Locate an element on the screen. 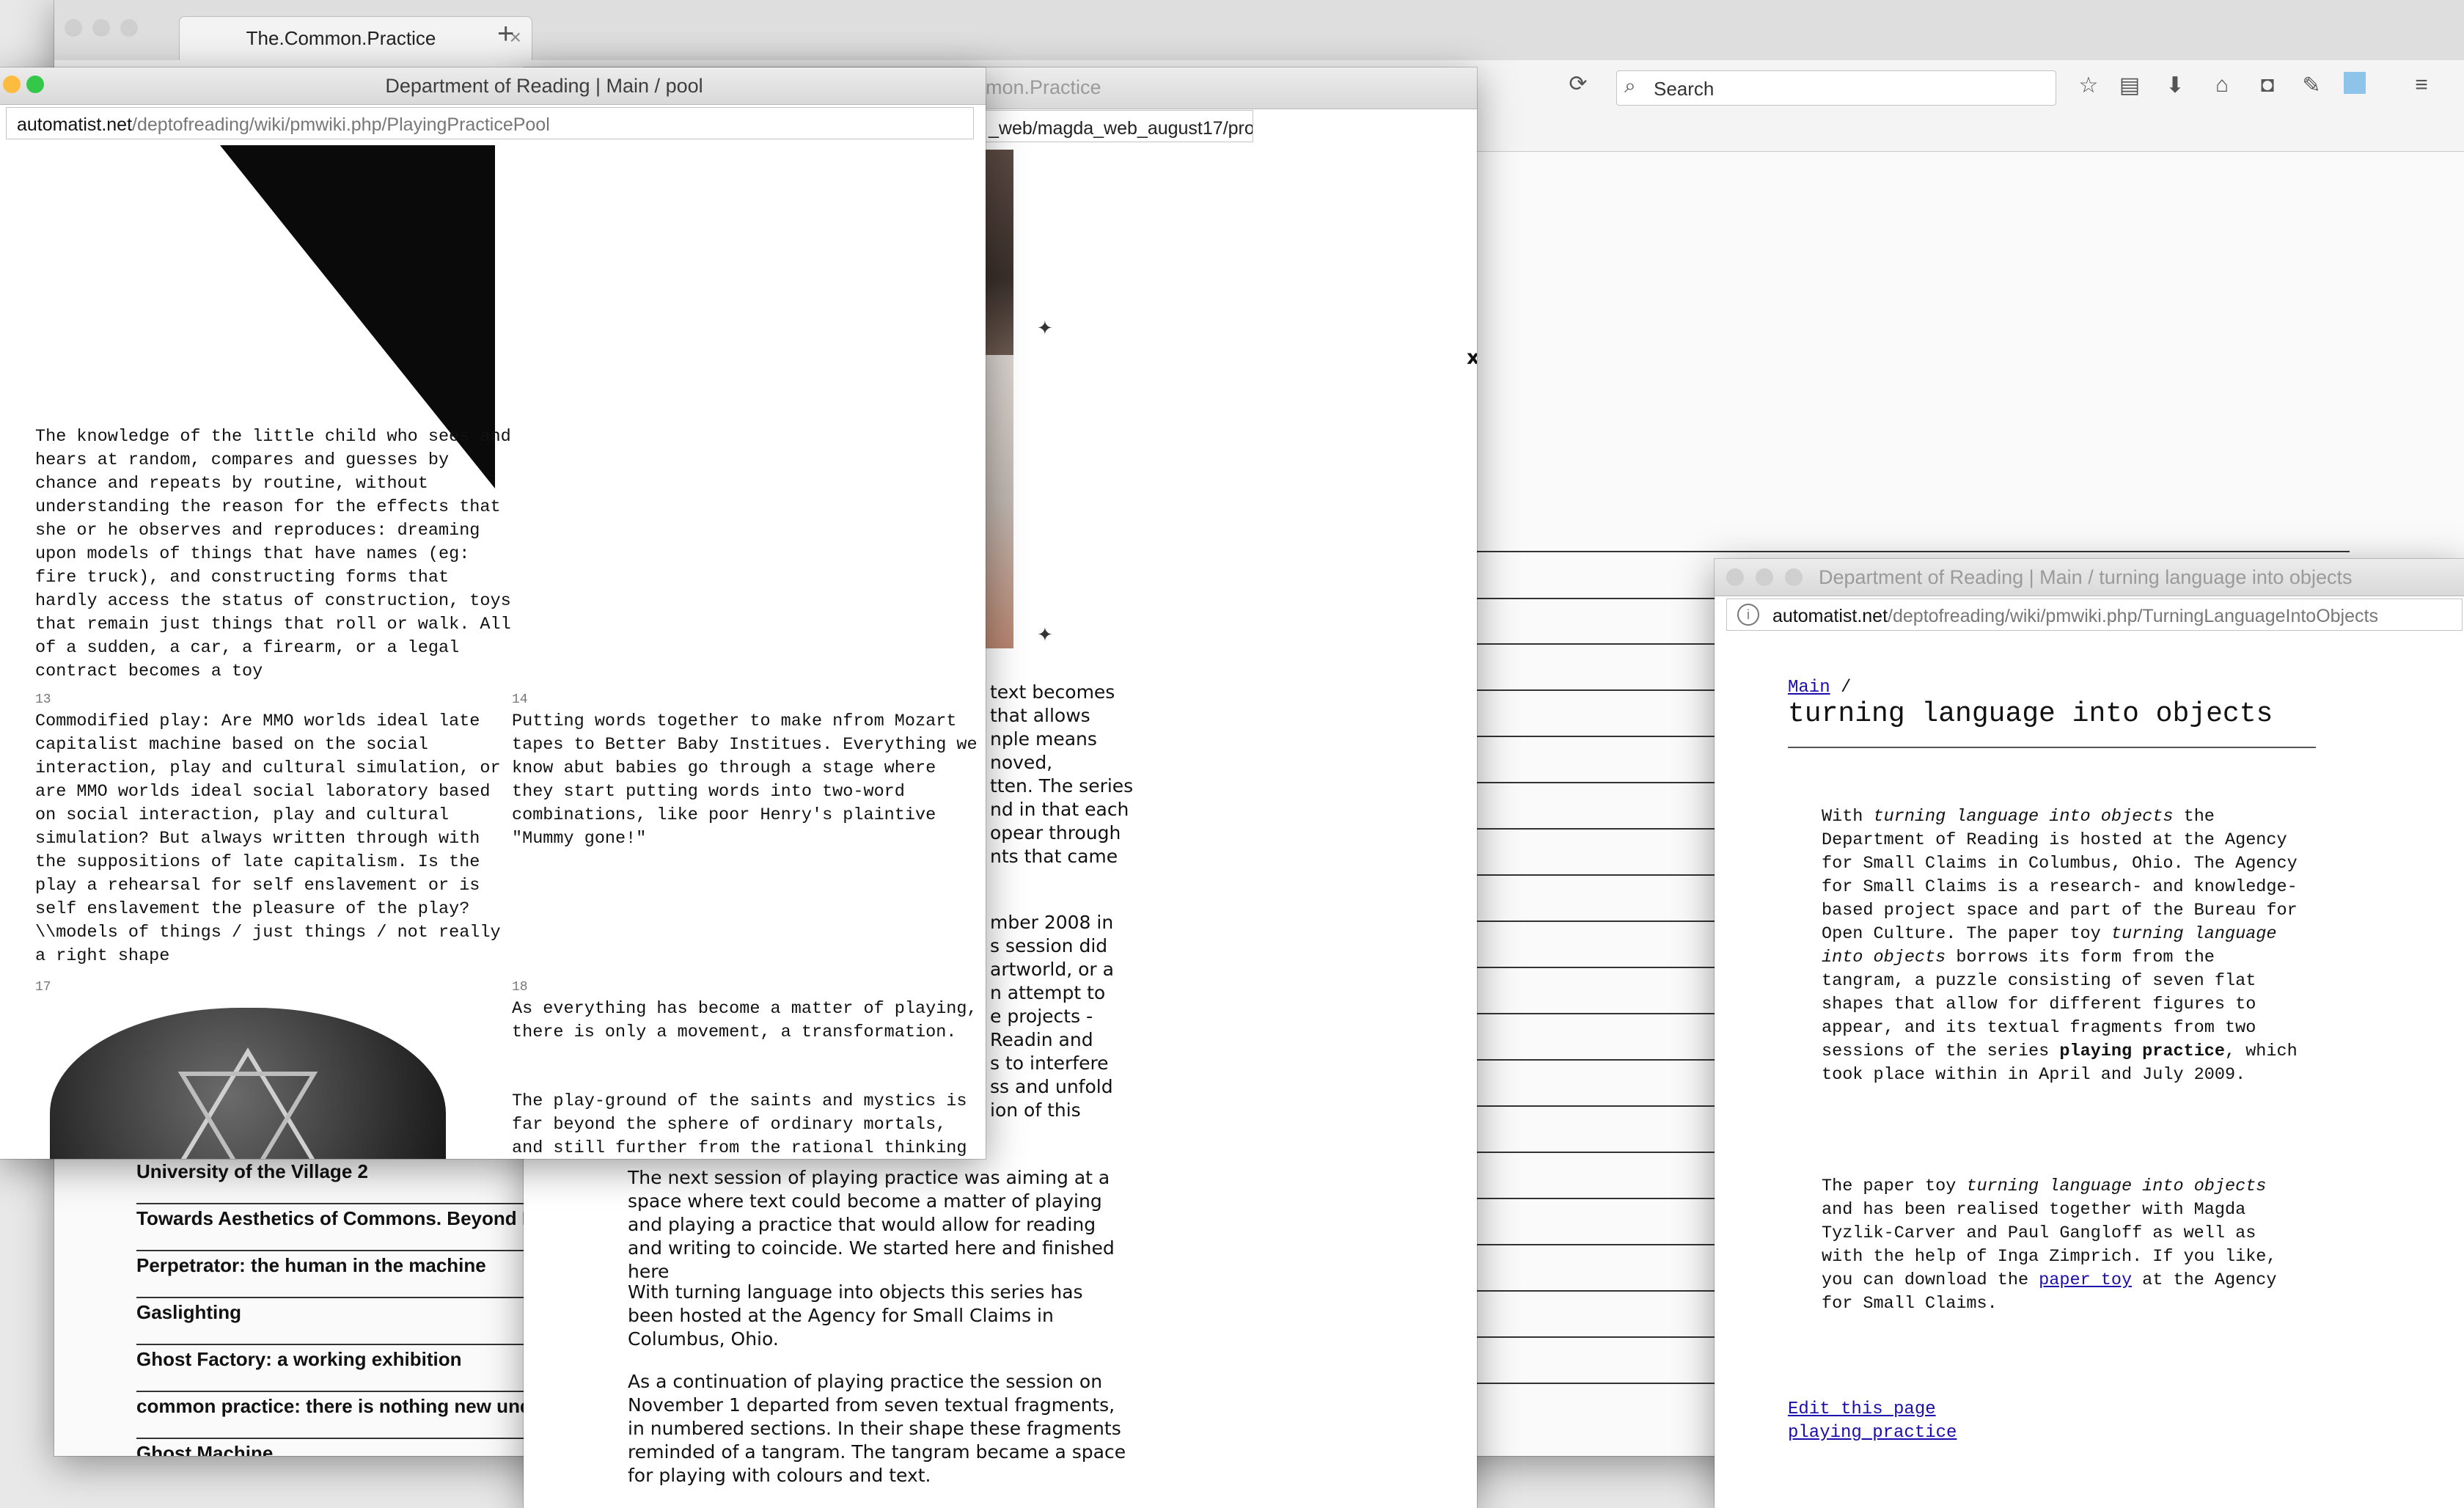 The image size is (2464, 1508). tab-active: The.Common.Practice × is located at coordinates (355, 38).